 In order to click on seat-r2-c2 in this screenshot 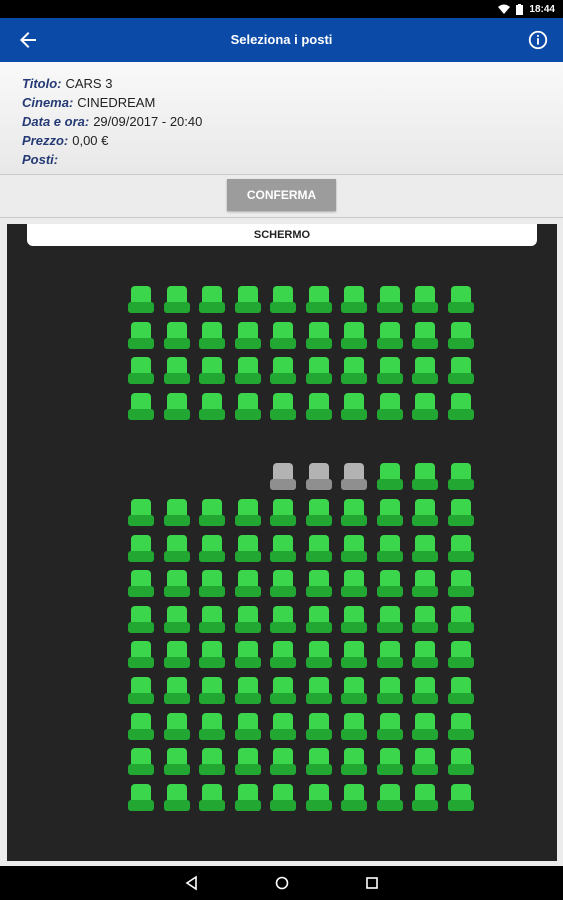, I will do `click(177, 335)`.